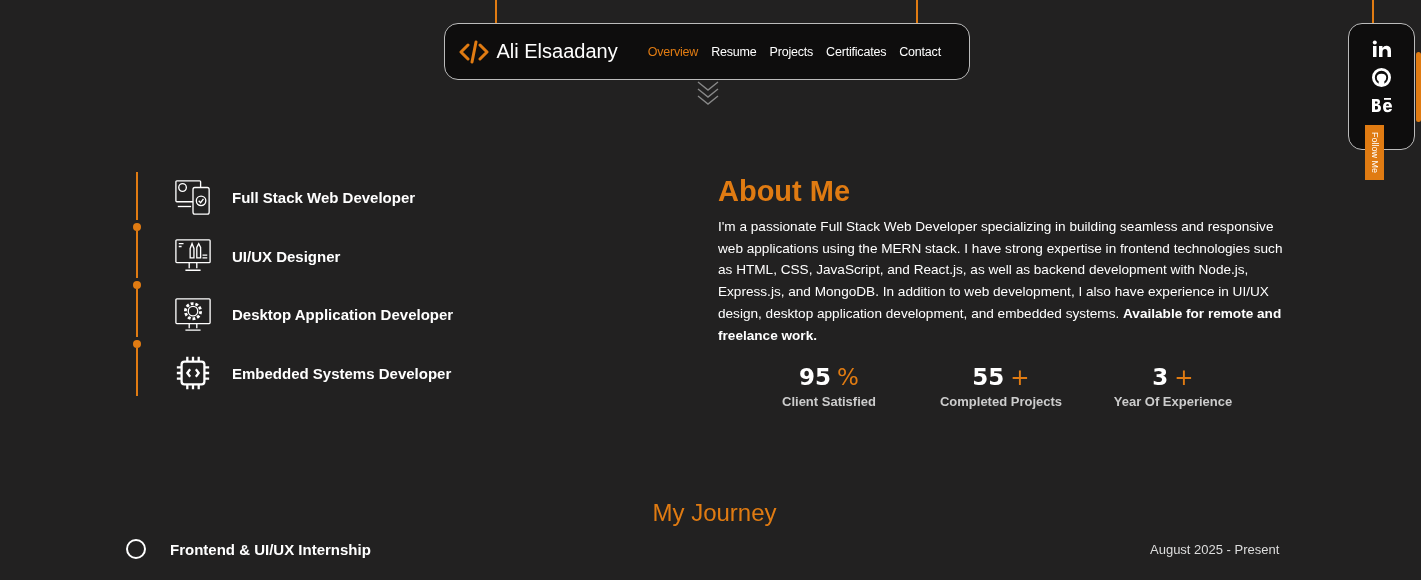  Describe the element at coordinates (920, 51) in the screenshot. I see `nav-link: Contact` at that location.